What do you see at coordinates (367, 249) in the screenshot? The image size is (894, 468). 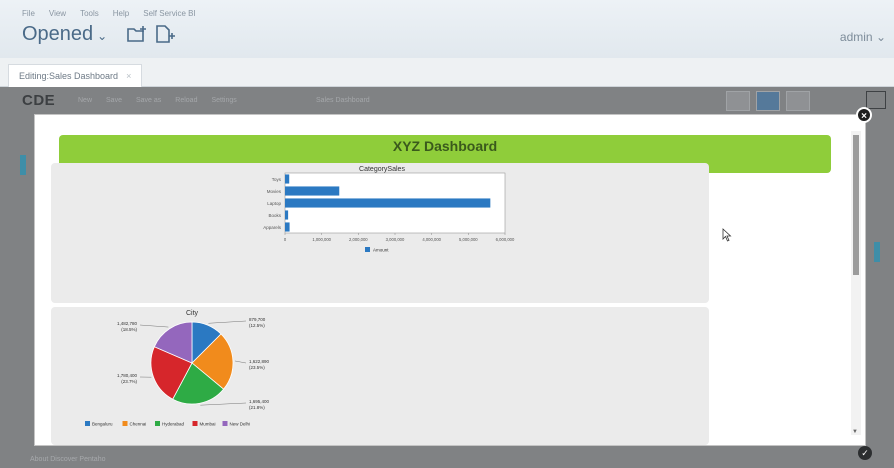 I see `legend-swatch-amount` at bounding box center [367, 249].